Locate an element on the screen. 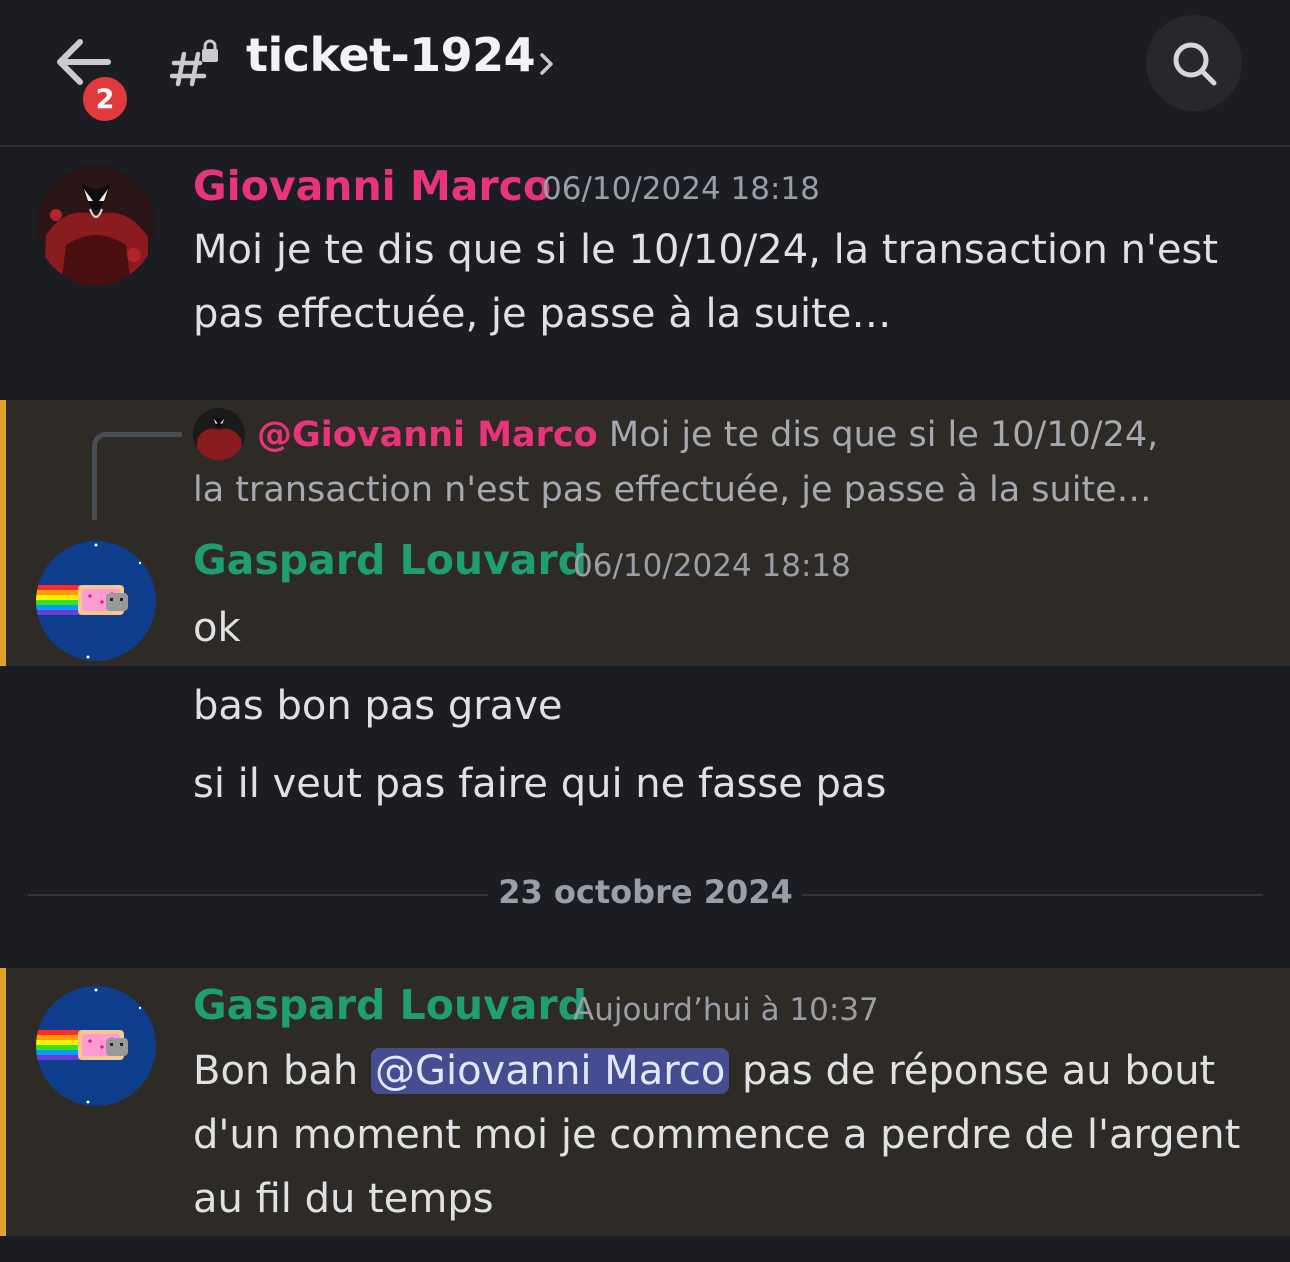 This screenshot has width=1290, height=1262. chevron-right-icon is located at coordinates (547, 64).